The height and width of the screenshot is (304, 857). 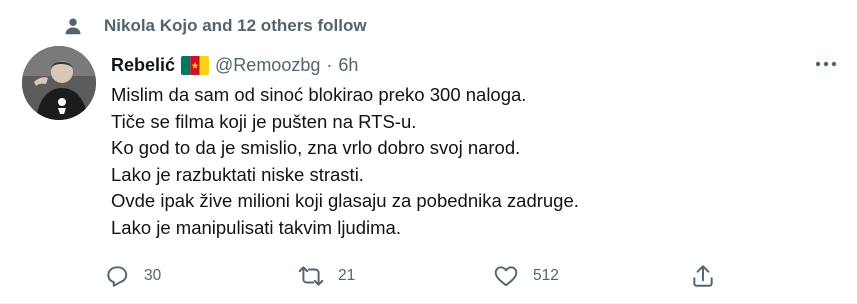 I want to click on tweet-text-line: Lako je razbuktati niske strasti., so click(x=237, y=174).